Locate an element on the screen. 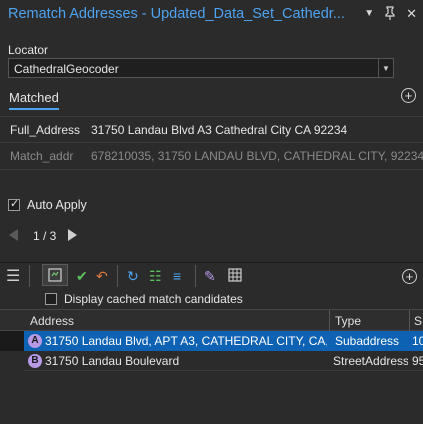 Image resolution: width=423 pixels, height=424 pixels. sort-list-icon: ≡ is located at coordinates (177, 276).